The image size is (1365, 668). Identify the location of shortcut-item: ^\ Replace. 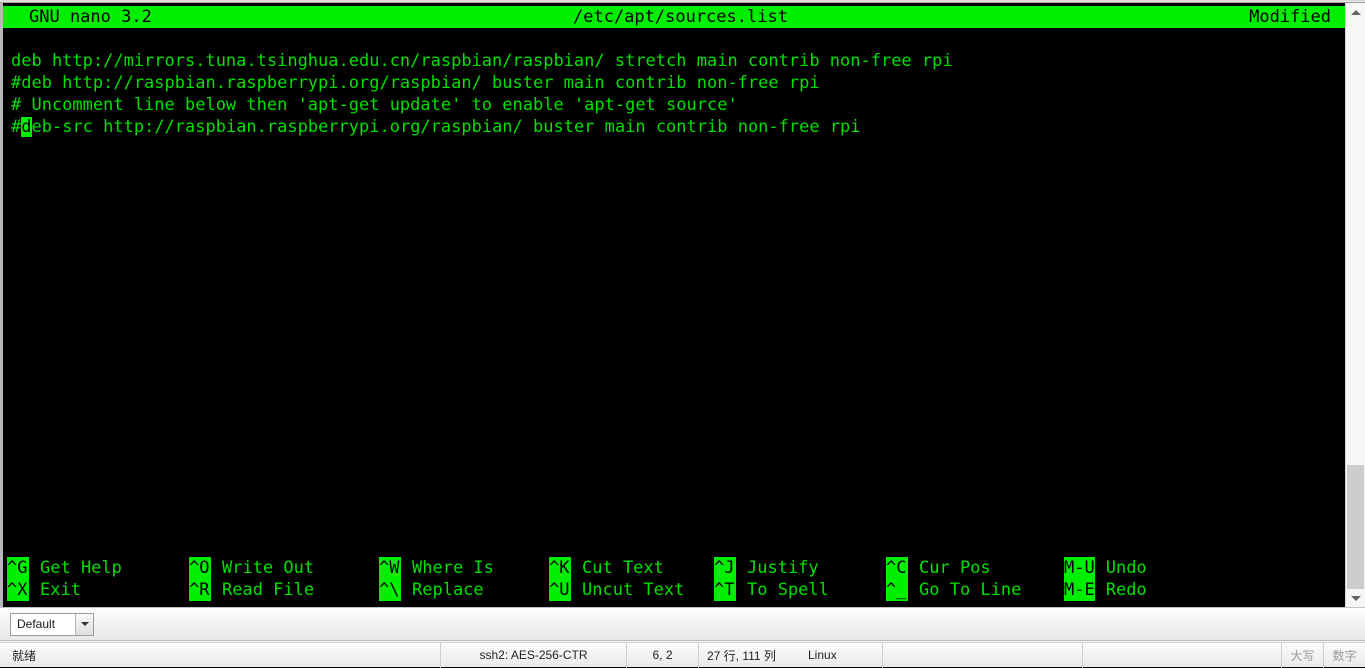
(464, 590).